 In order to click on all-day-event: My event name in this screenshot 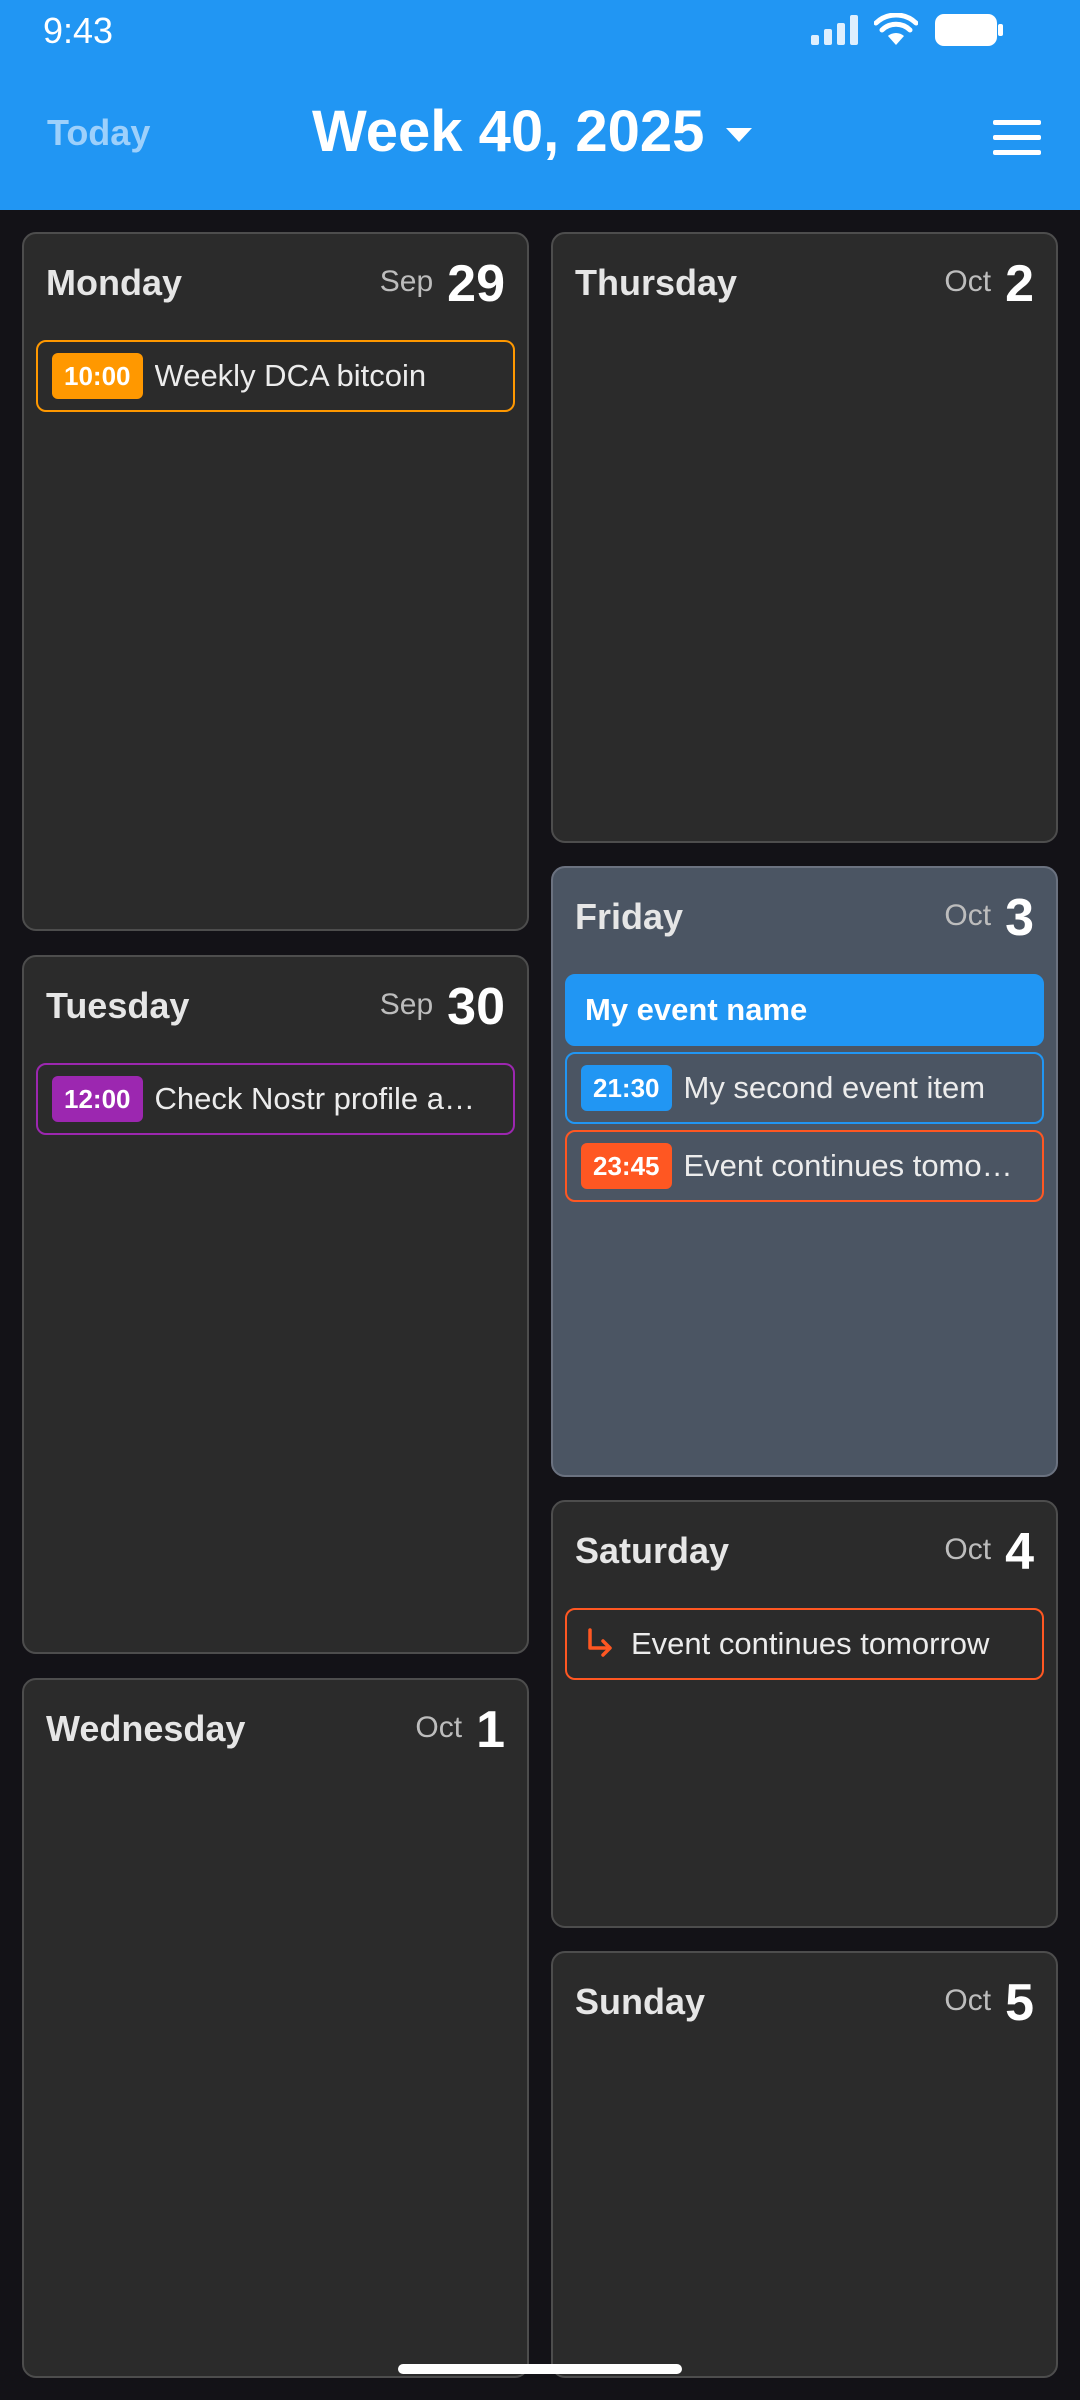, I will do `click(804, 1010)`.